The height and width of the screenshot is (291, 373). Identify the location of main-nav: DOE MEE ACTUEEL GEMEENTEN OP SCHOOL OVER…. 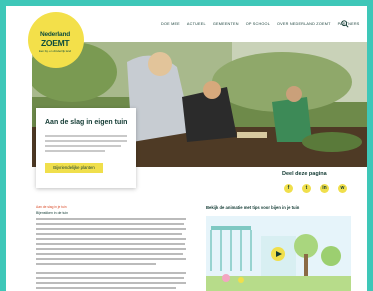
(264, 24).